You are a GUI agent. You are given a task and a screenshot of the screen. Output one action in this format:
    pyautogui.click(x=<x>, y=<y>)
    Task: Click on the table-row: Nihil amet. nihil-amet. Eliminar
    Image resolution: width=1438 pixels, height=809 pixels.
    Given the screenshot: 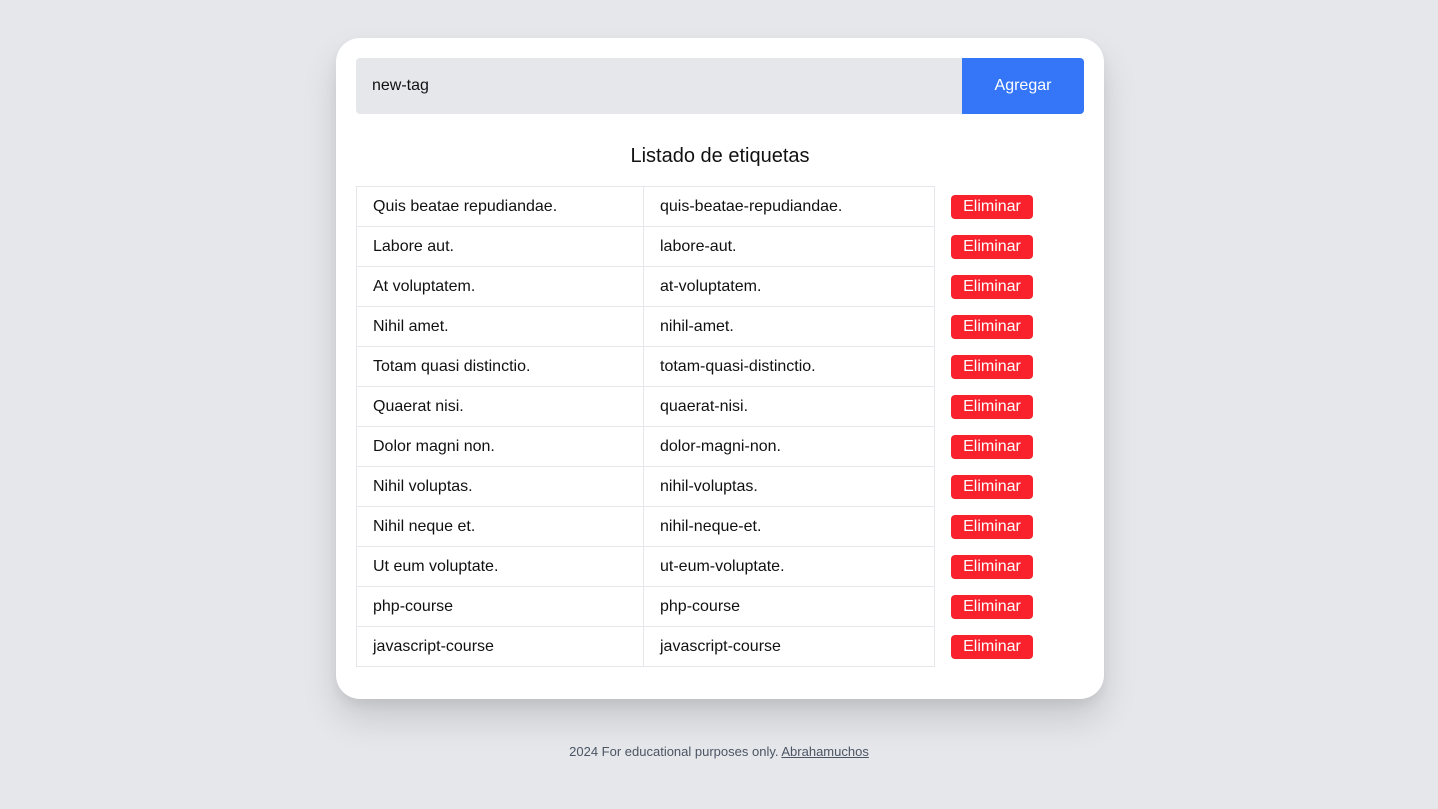 What is the action you would take?
    pyautogui.click(x=720, y=326)
    